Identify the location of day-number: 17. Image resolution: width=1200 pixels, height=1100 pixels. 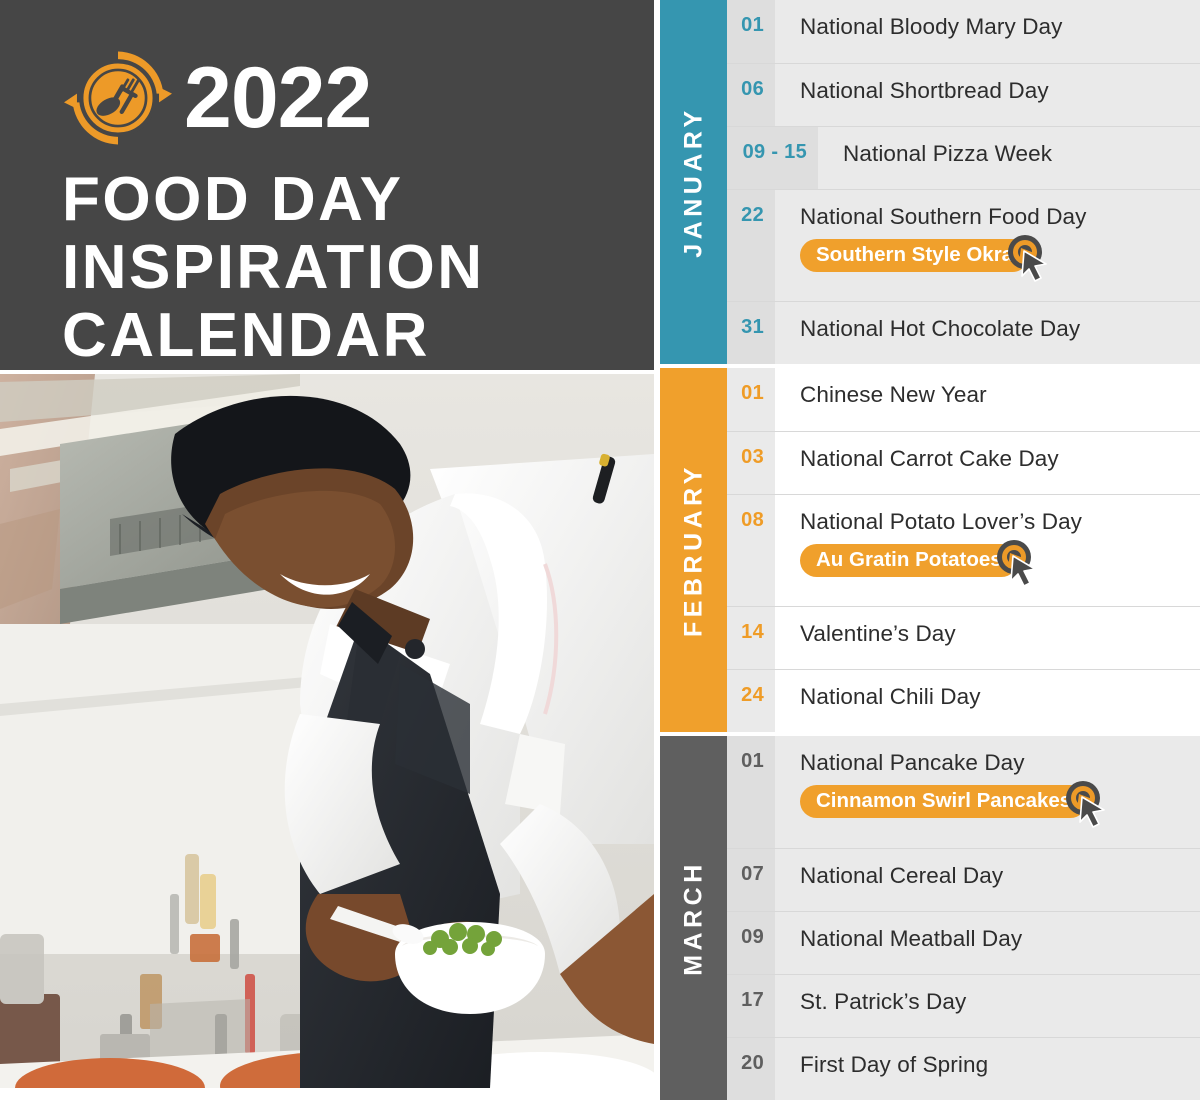
(751, 1006).